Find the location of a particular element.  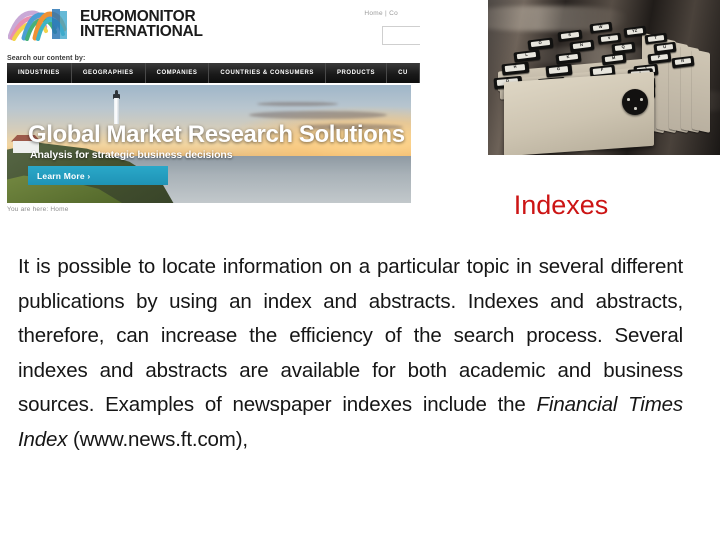

learn-more-button: Learn More › is located at coordinates (98, 175).